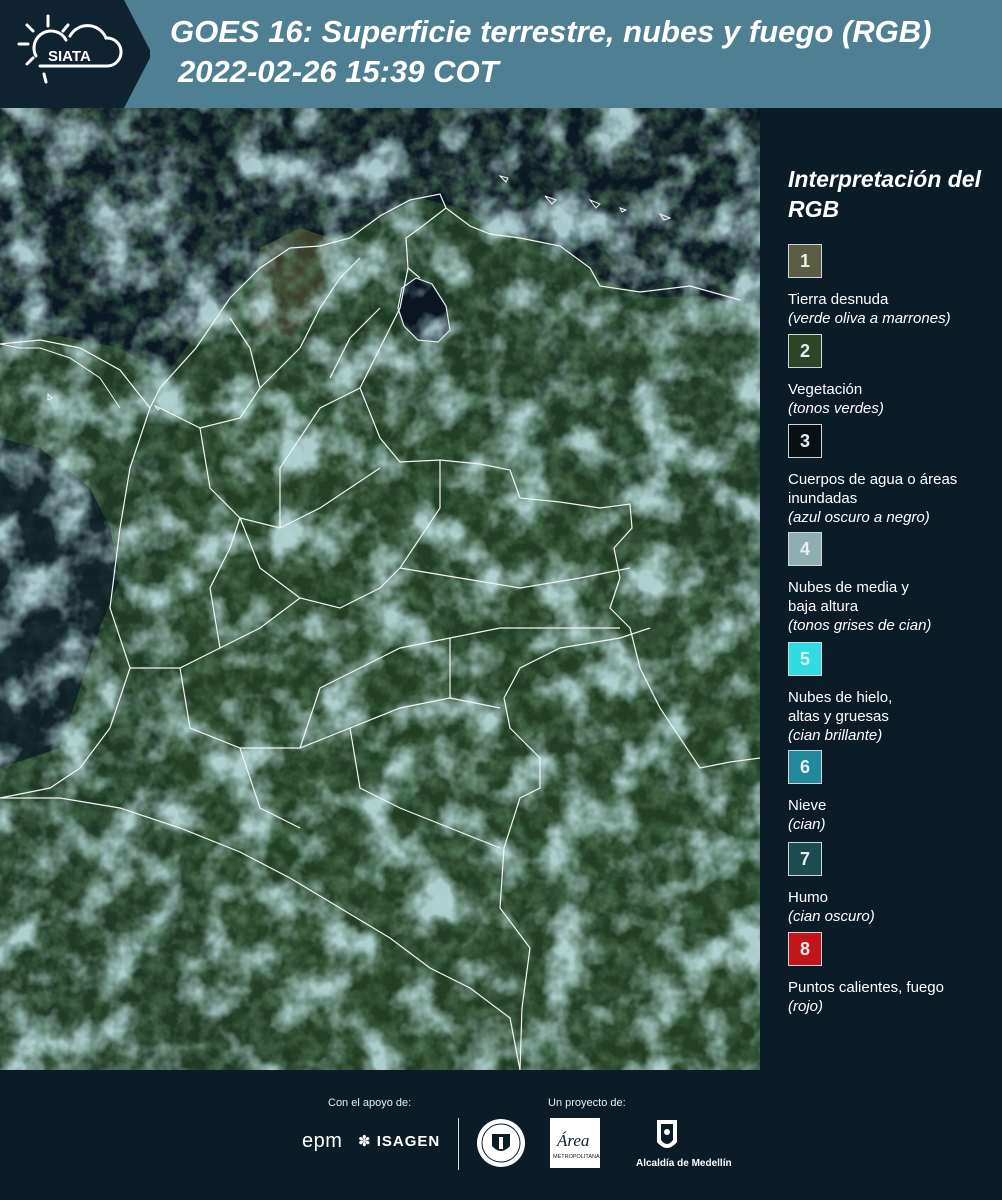 Image resolution: width=1002 pixels, height=1200 pixels. I want to click on legend-item-sub: (verde oliva a marrones), so click(869, 318).